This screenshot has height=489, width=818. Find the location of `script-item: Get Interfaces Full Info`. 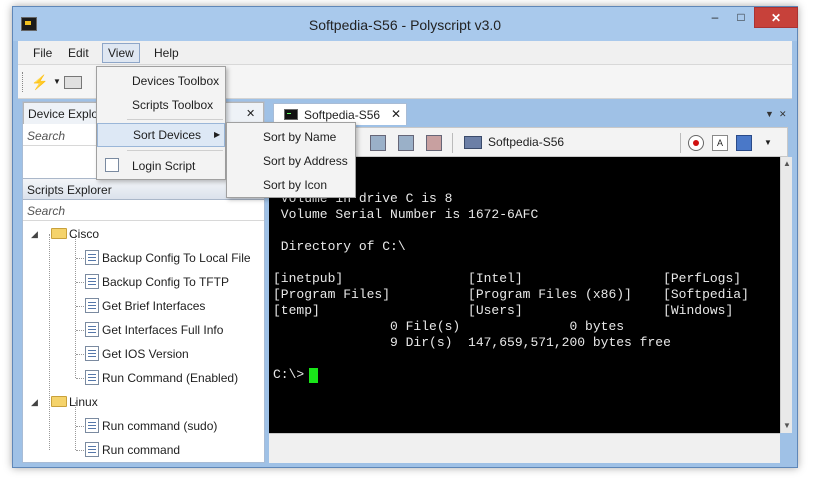

script-item: Get Interfaces Full Info is located at coordinates (154, 330).